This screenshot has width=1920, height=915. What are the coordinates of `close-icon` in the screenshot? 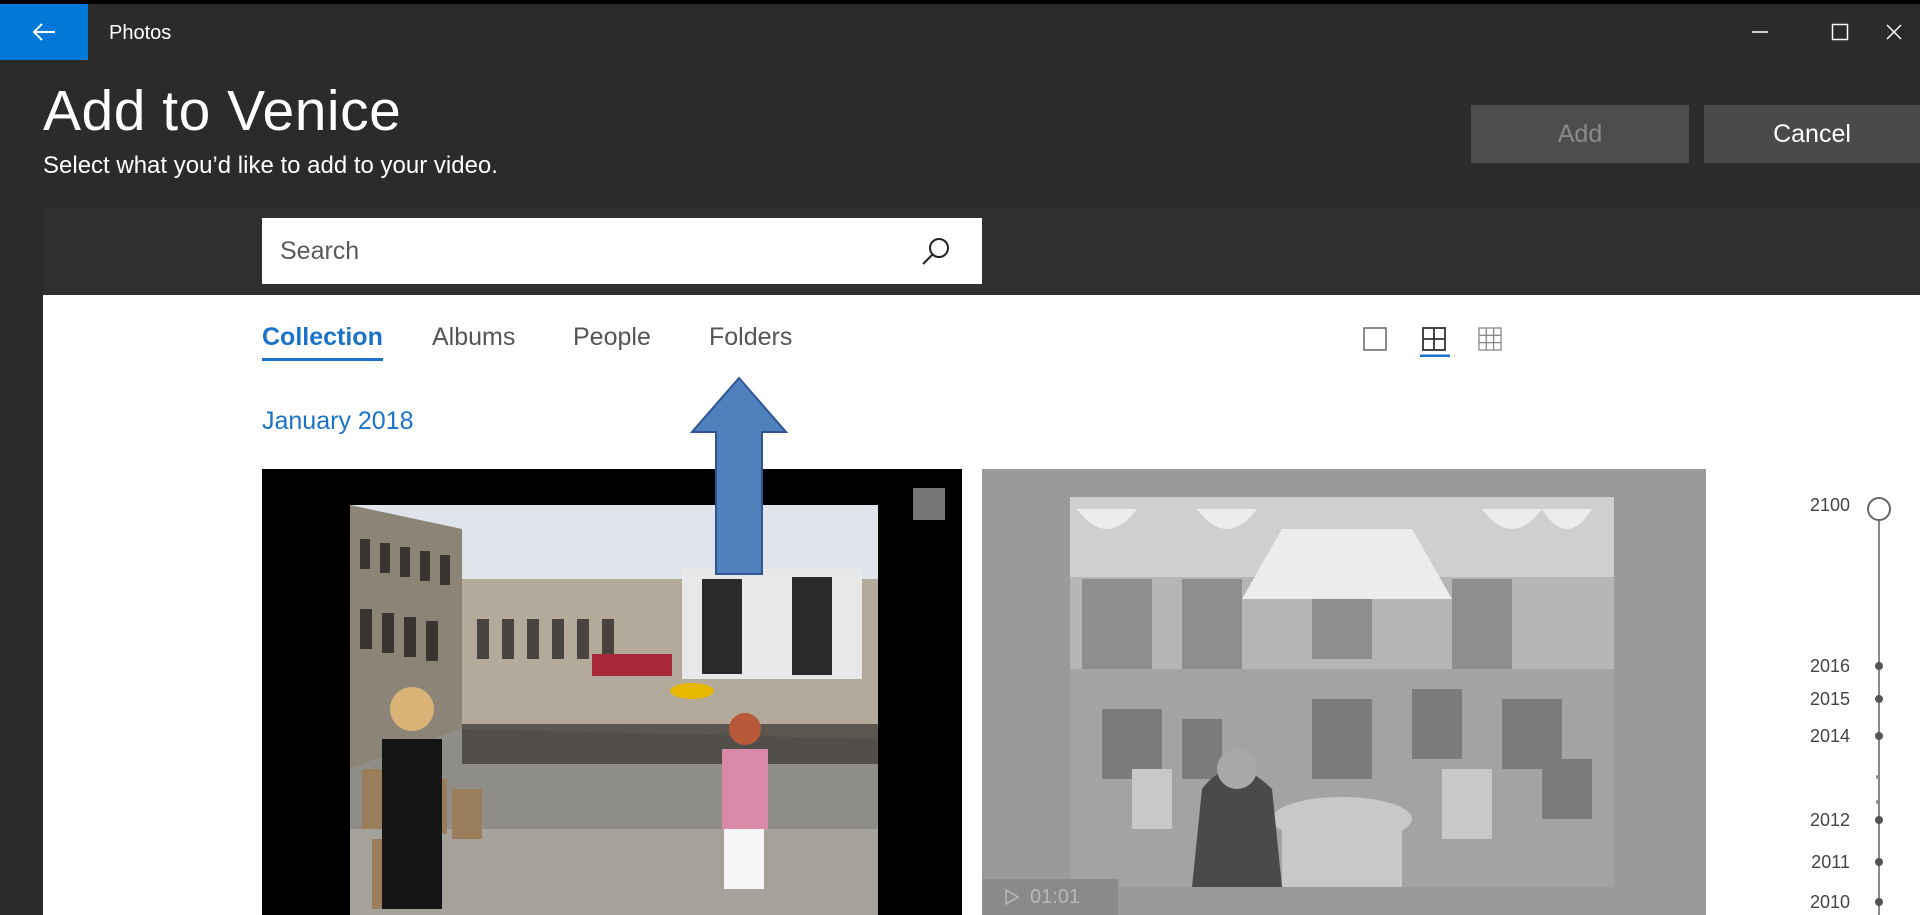 It's located at (1894, 32).